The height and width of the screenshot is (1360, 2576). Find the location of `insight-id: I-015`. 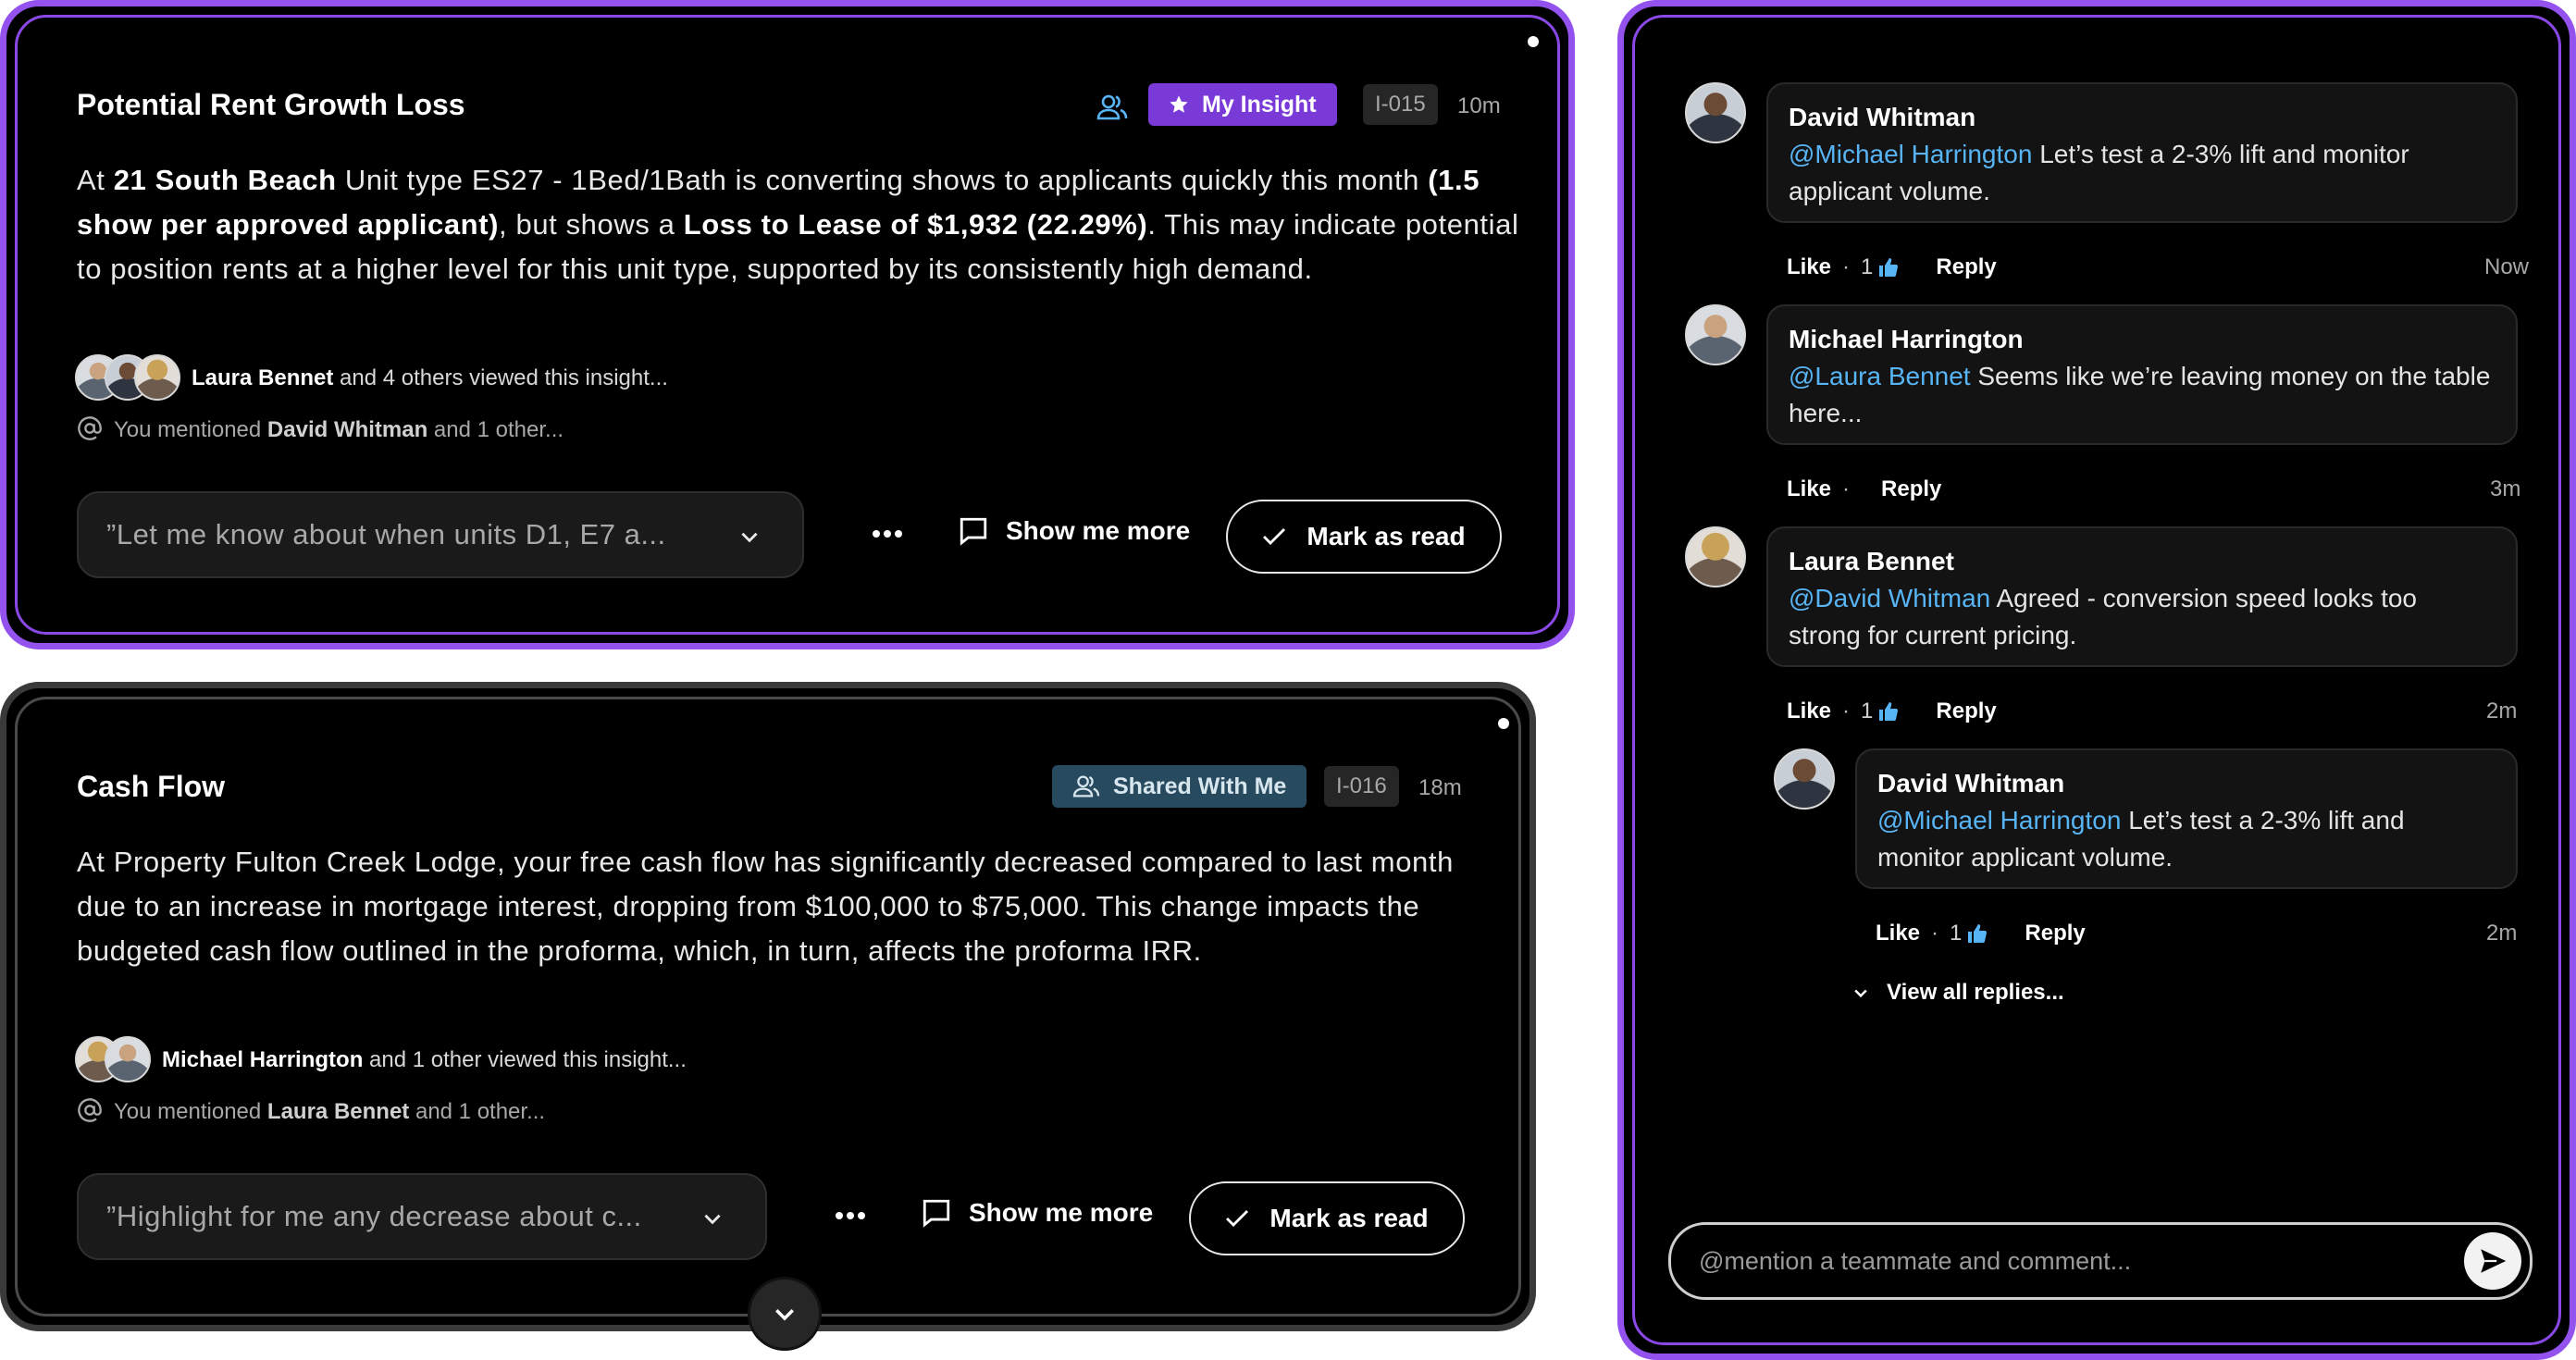

insight-id: I-015 is located at coordinates (1400, 104).